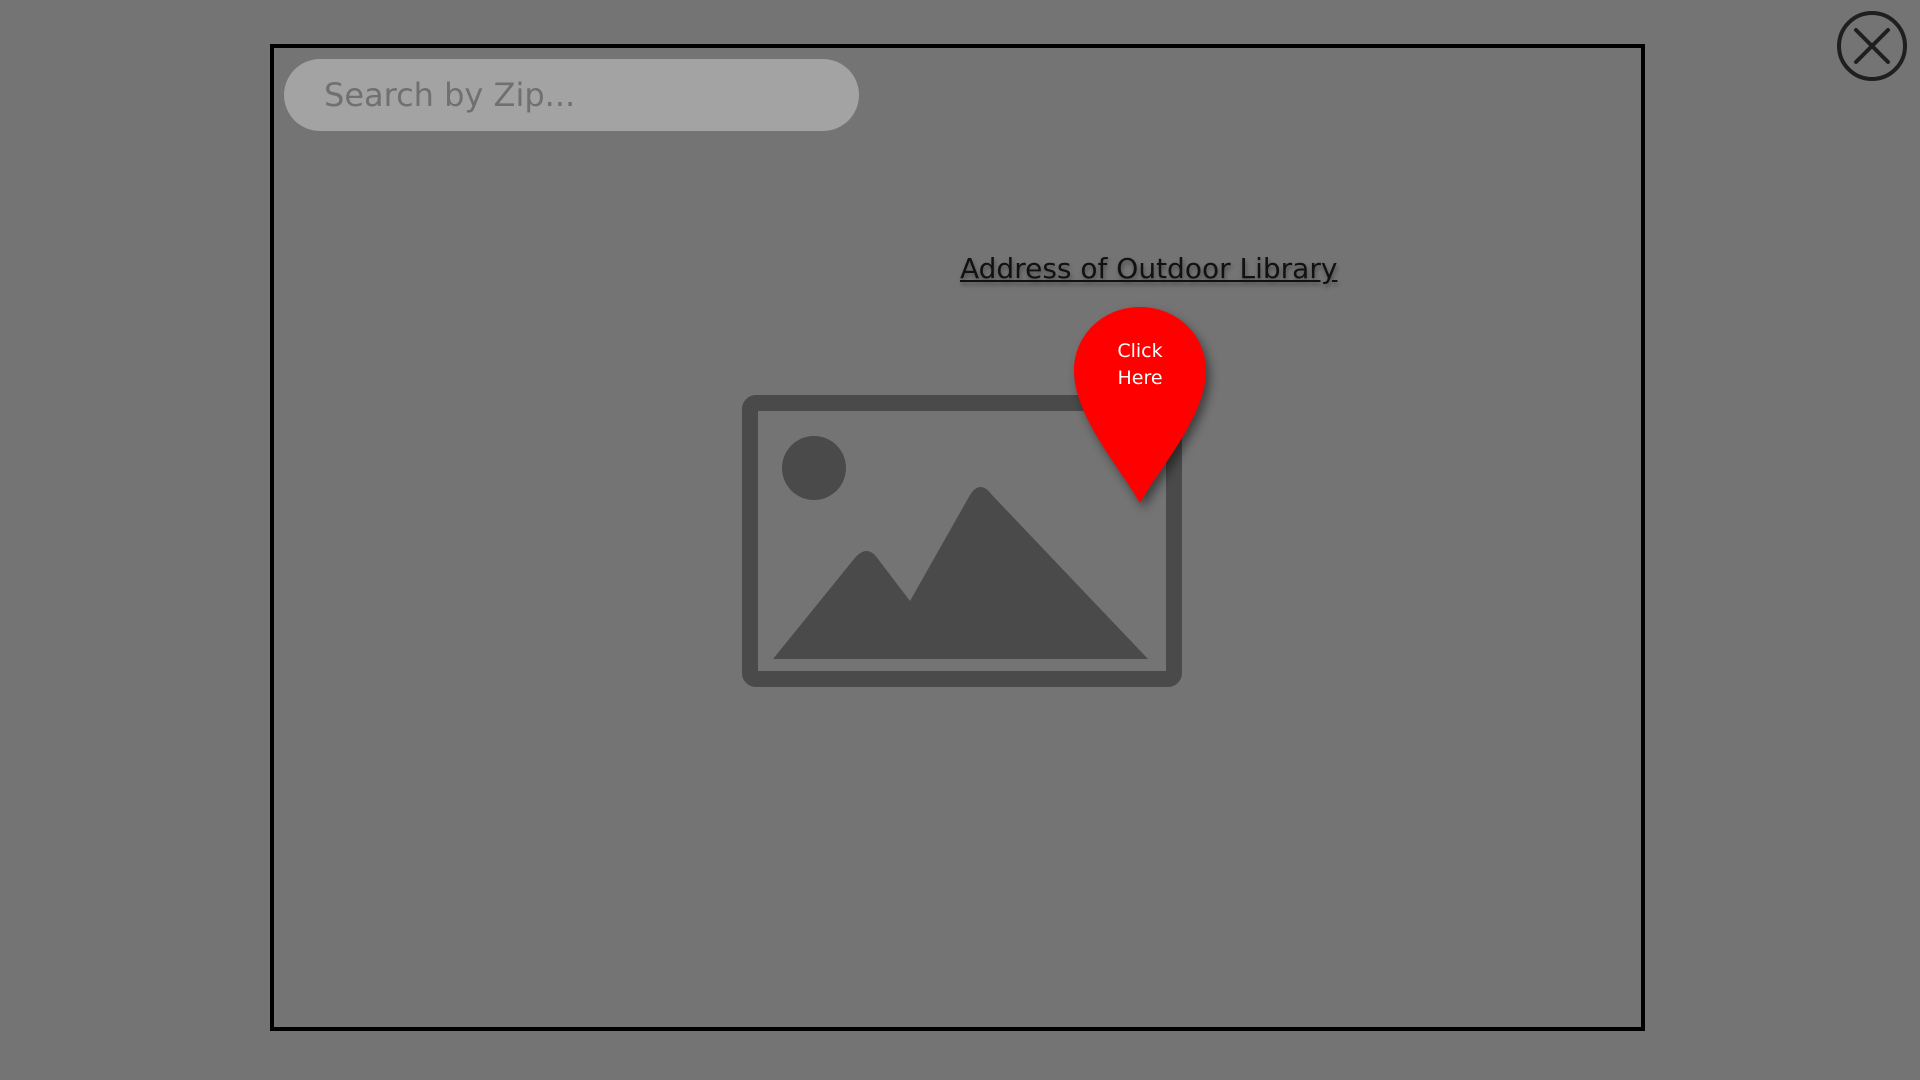 The image size is (1920, 1080). I want to click on map-pin-marker: Click Here, so click(1140, 405).